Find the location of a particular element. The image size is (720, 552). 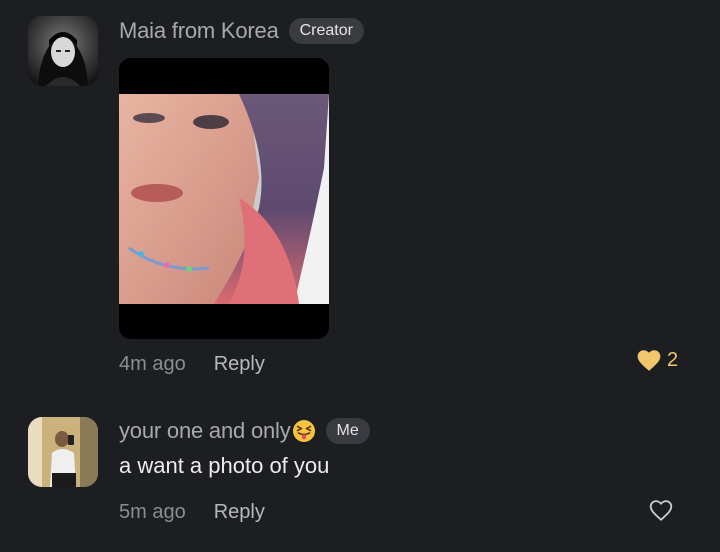

comment-header: Maia from Korea Creator is located at coordinates (241, 31).